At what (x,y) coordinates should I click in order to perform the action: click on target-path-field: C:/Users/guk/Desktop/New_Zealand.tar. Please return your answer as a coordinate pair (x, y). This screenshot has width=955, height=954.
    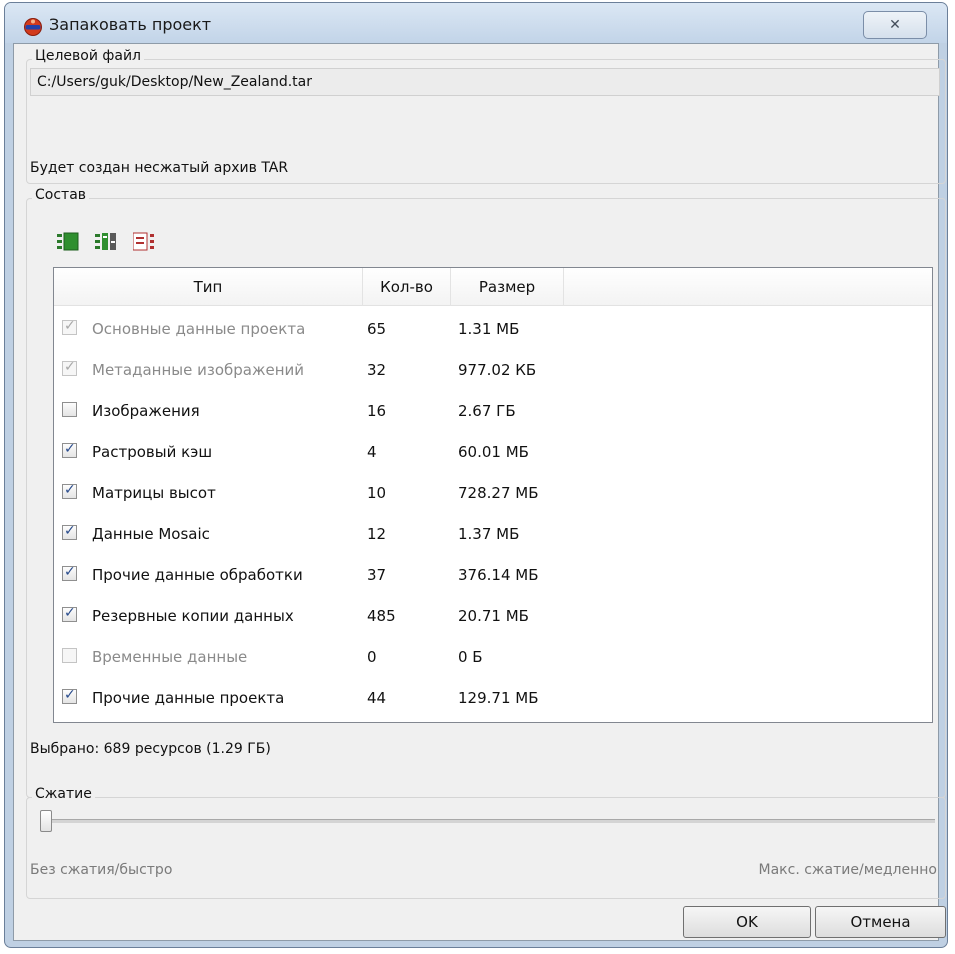
    Looking at the image, I should click on (485, 82).